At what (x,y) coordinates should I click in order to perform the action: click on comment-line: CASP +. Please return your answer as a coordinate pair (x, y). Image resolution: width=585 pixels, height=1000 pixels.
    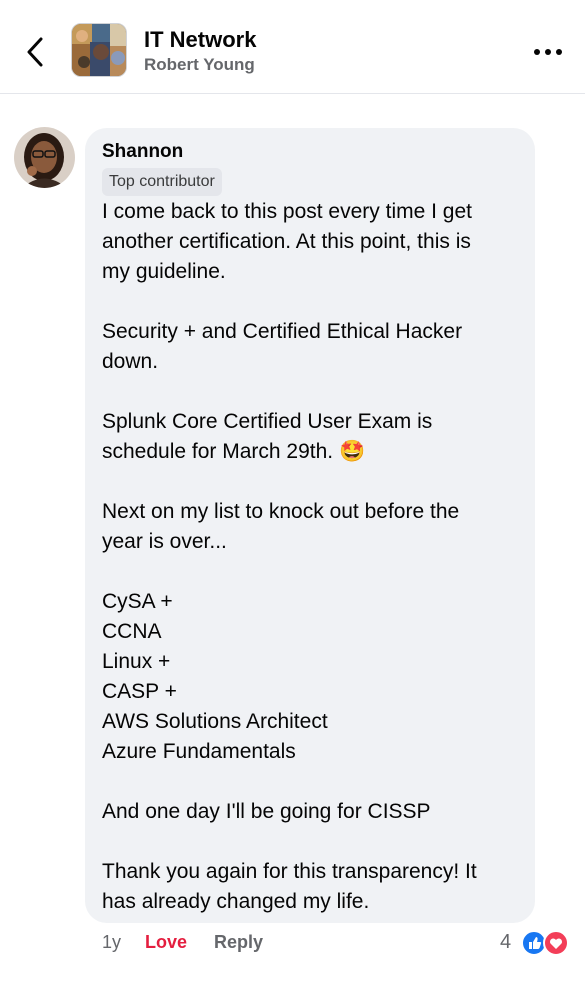
    Looking at the image, I should click on (139, 691).